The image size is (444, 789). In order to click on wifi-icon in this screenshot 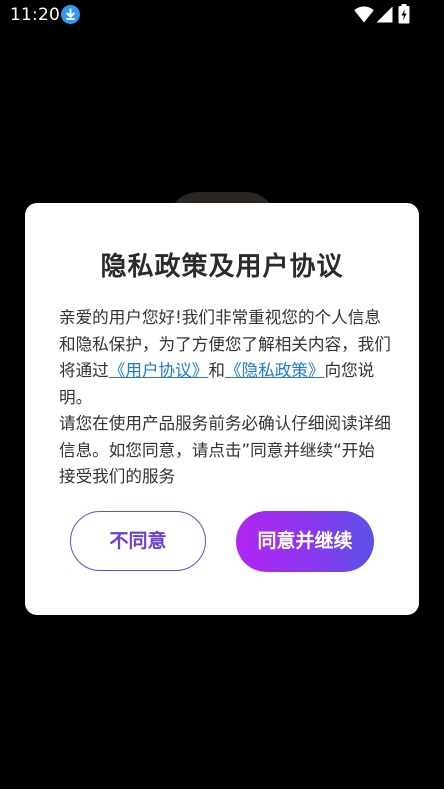, I will do `click(364, 14)`.